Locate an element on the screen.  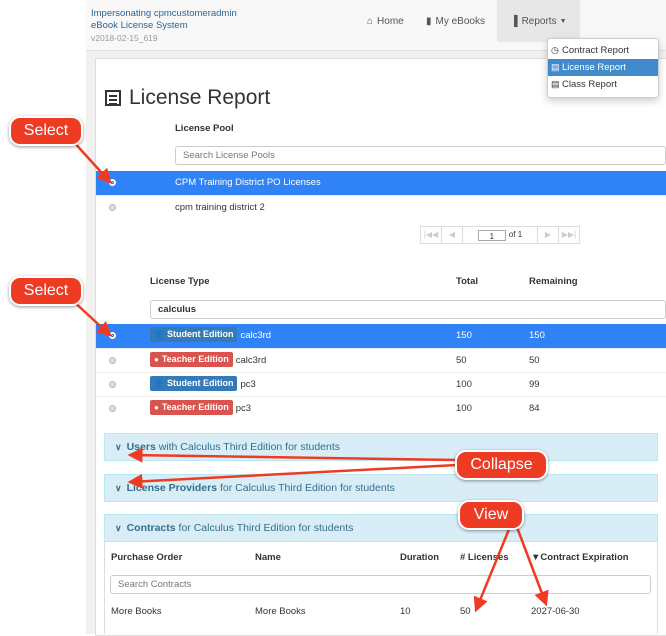
collapse-callout: Collapse is located at coordinates (501, 465).